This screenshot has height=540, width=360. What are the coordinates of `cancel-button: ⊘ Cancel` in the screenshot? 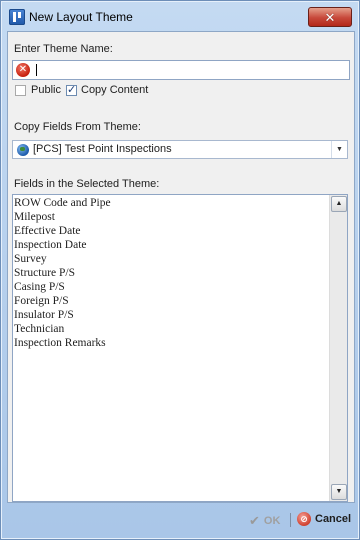 It's located at (324, 519).